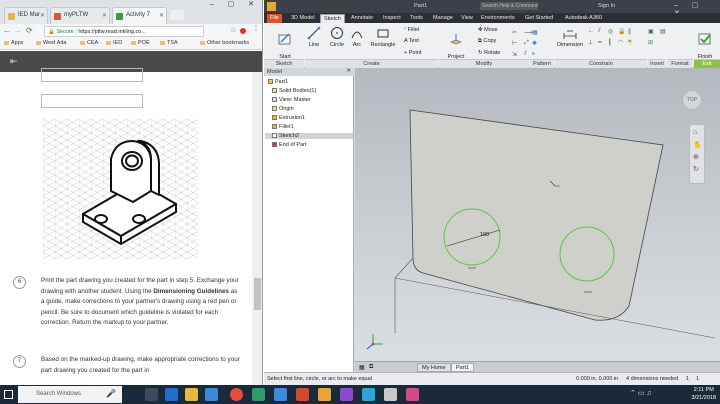 This screenshot has height=404, width=720. I want to click on tangent-icon: ◠, so click(620, 42).